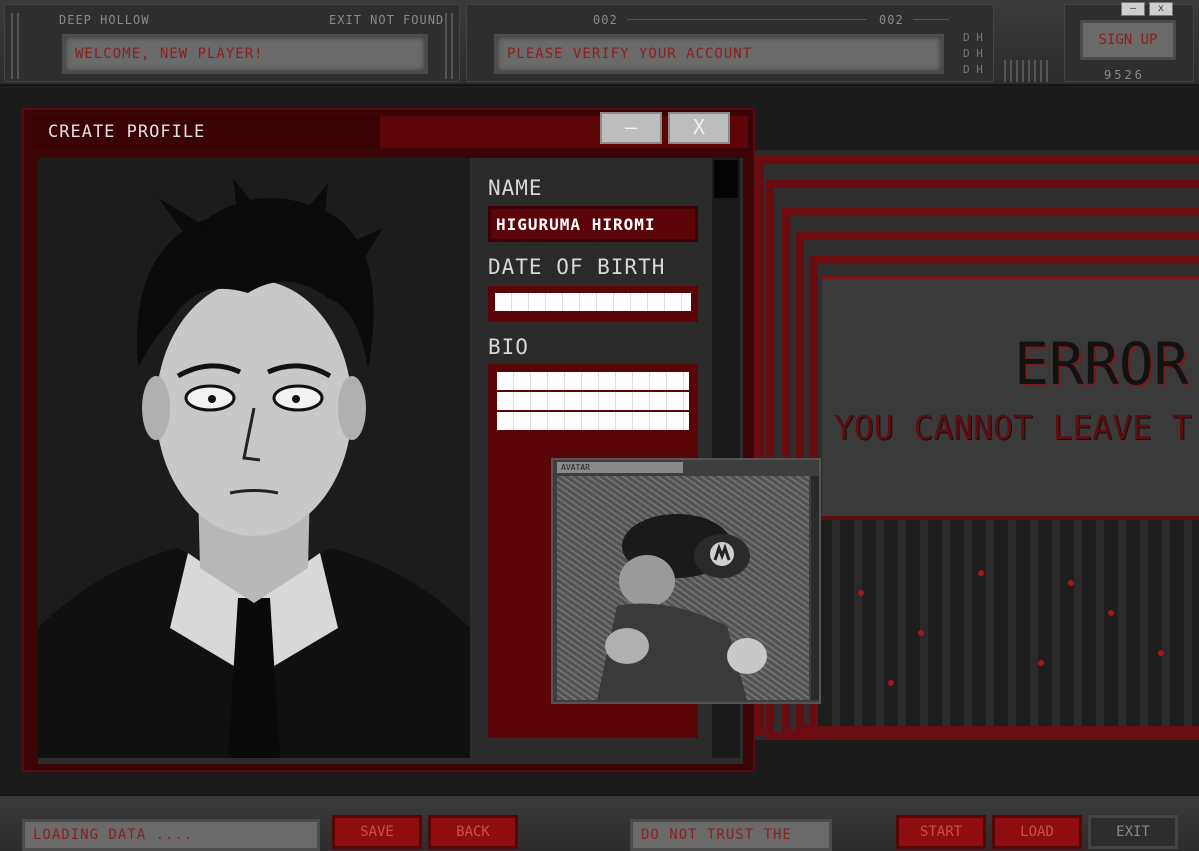  Describe the element at coordinates (1161, 9) in the screenshot. I see `window-close-button: x` at that location.